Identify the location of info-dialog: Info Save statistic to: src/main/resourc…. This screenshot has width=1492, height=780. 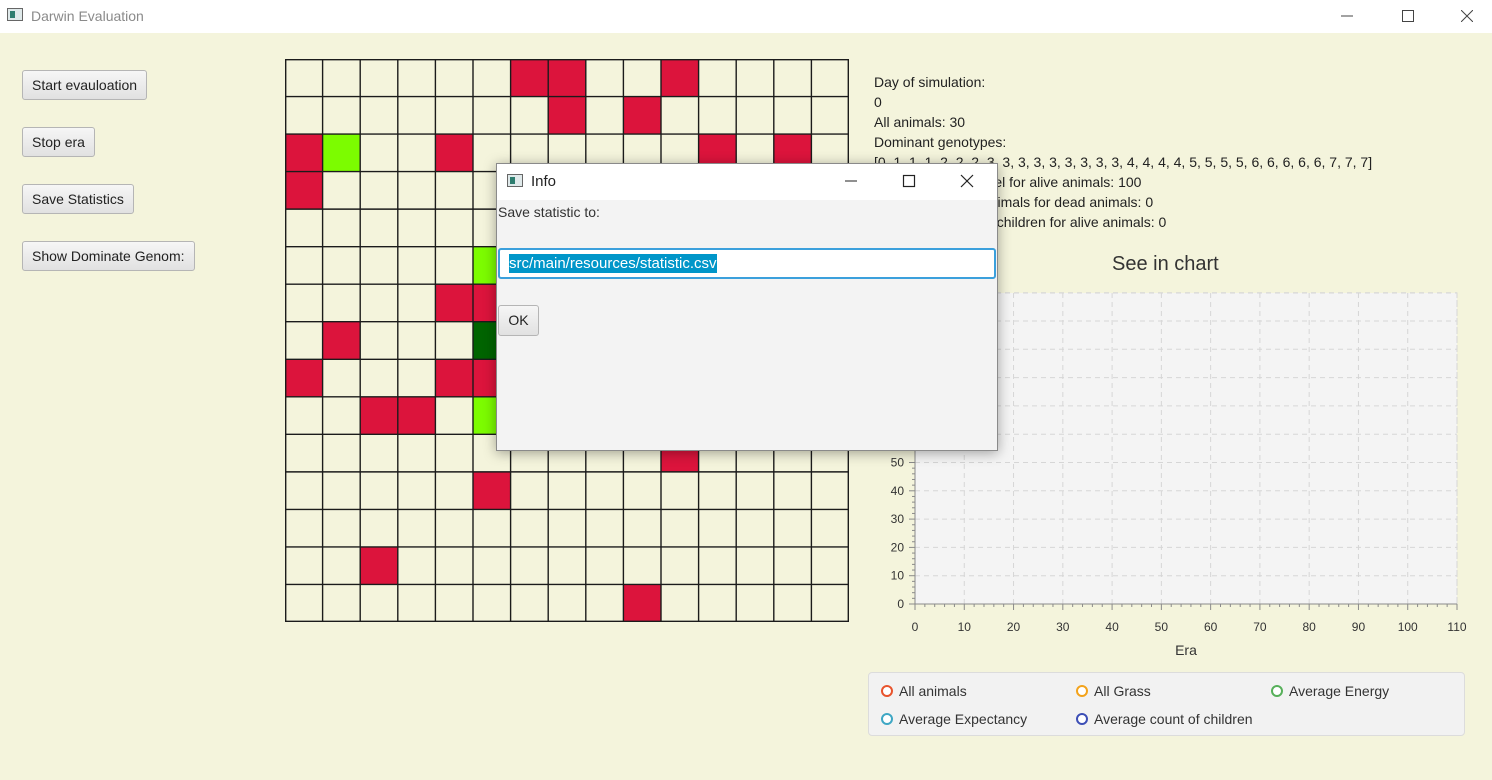
(747, 307).